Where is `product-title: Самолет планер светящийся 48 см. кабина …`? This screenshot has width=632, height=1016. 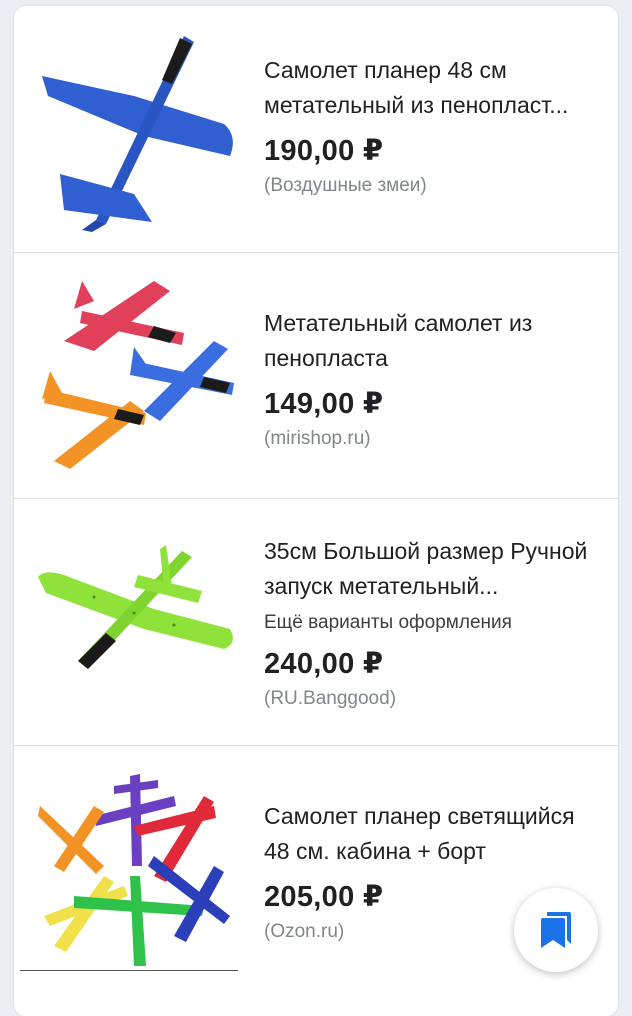 product-title: Самолет планер светящийся 48 см. кабина … is located at coordinates (434, 834).